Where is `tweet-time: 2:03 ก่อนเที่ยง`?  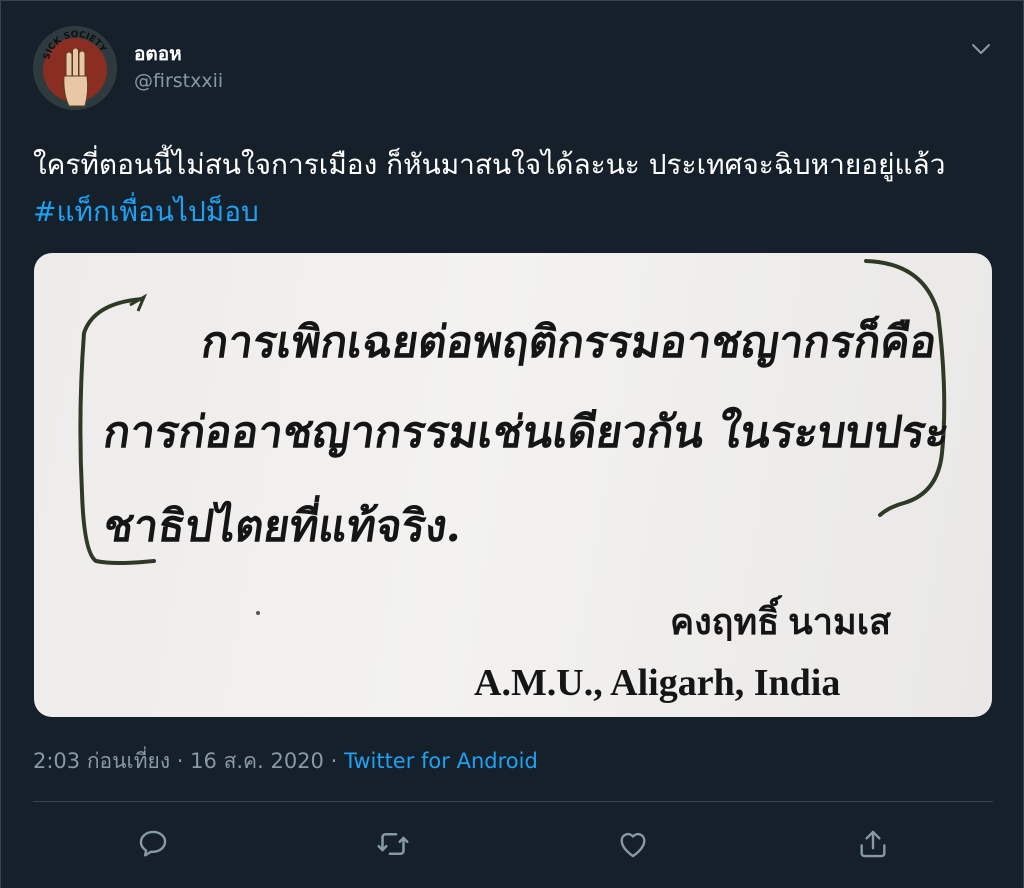 tweet-time: 2:03 ก่อนเที่ยง is located at coordinates (101, 761).